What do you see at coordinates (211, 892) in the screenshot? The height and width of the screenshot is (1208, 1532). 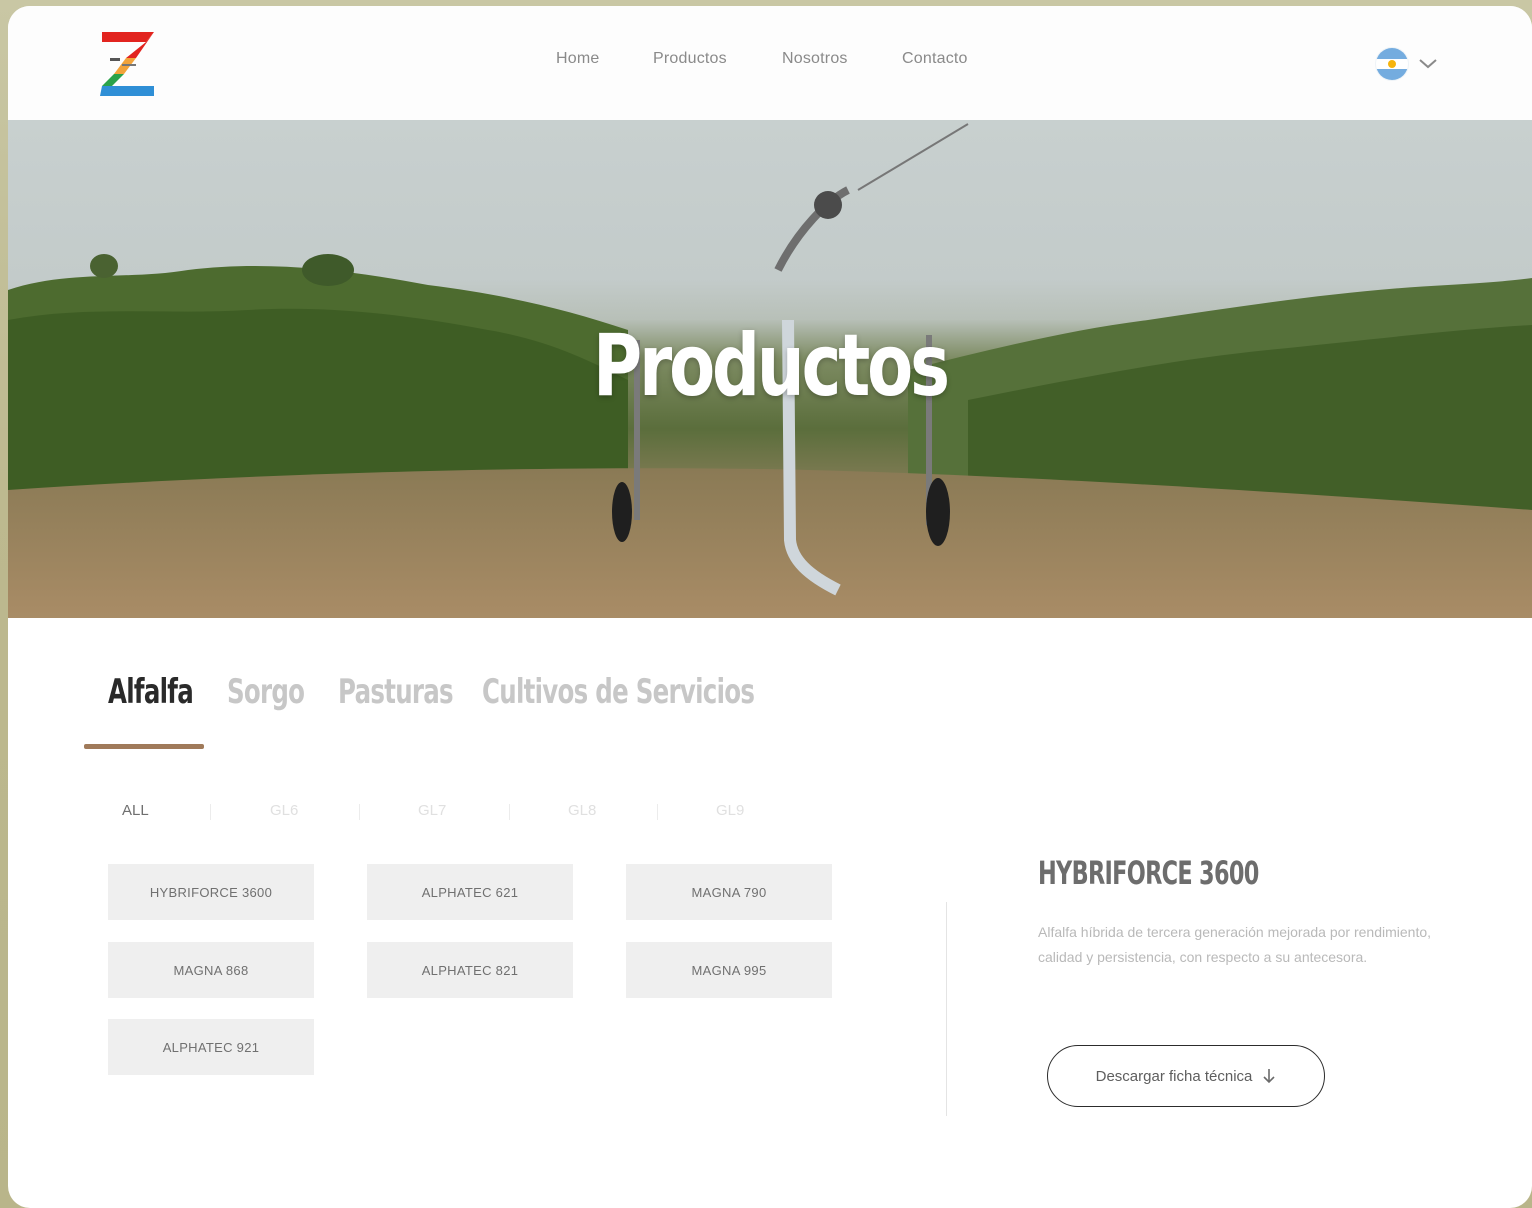 I see `product-card: HYBRIFORCE 3600` at bounding box center [211, 892].